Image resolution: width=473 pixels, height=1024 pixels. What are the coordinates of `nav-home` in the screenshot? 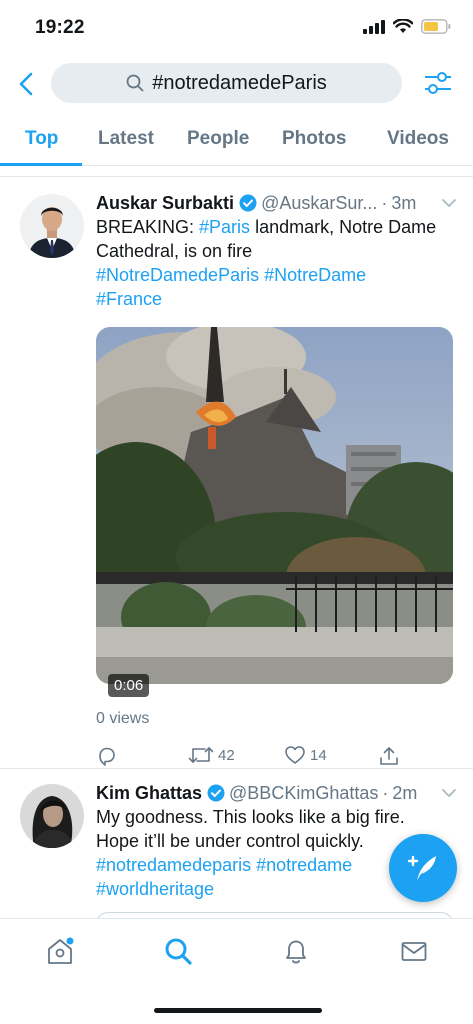 It's located at (60, 951).